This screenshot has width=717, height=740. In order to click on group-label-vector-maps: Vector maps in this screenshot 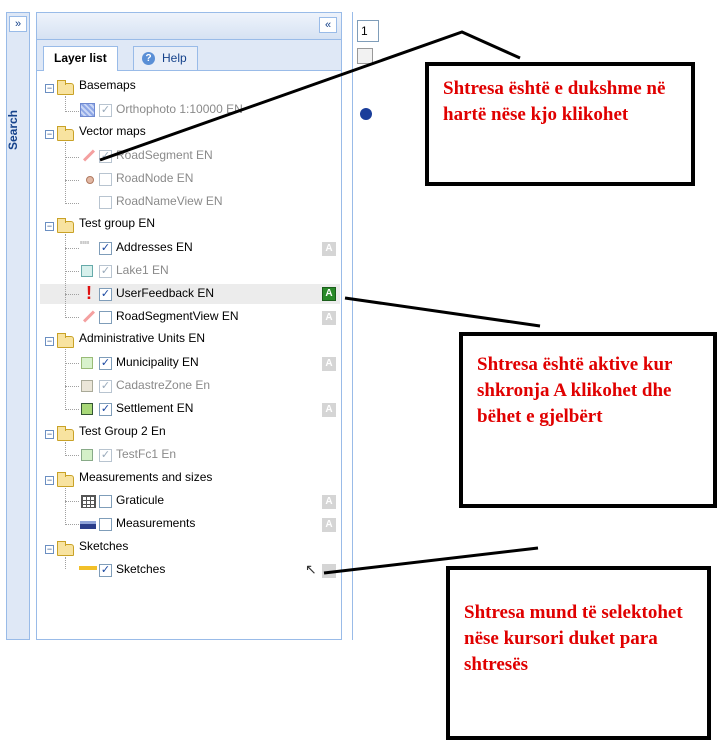, I will do `click(112, 131)`.